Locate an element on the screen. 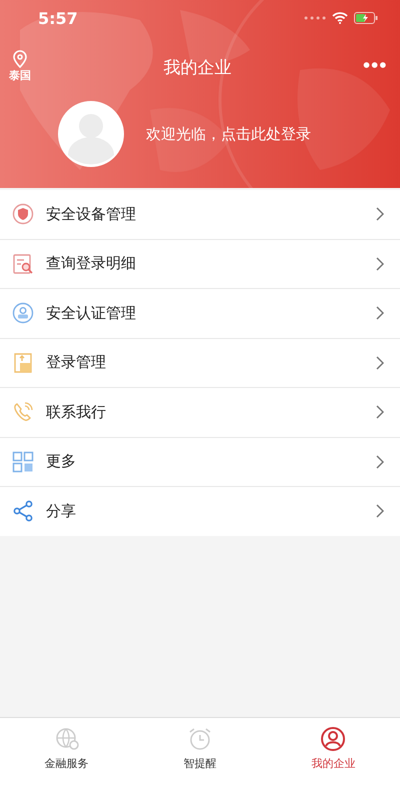 Image resolution: width=400 pixels, height=800 pixels. menu-item: 更多 is located at coordinates (200, 462).